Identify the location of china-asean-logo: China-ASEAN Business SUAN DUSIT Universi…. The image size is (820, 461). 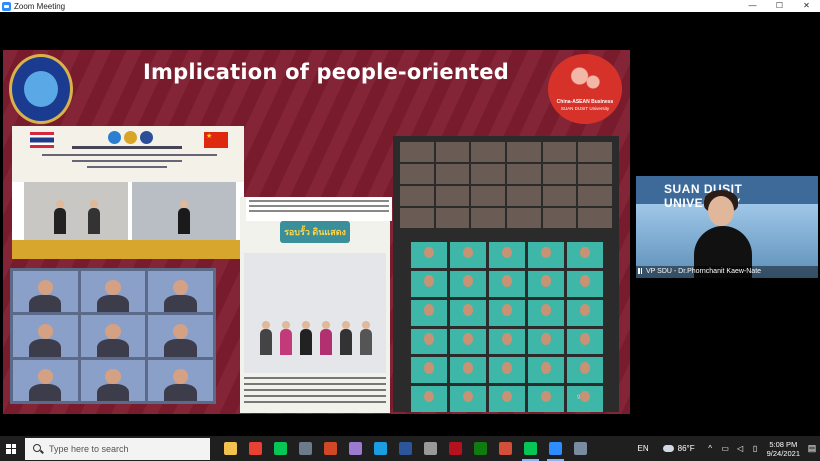
(585, 89).